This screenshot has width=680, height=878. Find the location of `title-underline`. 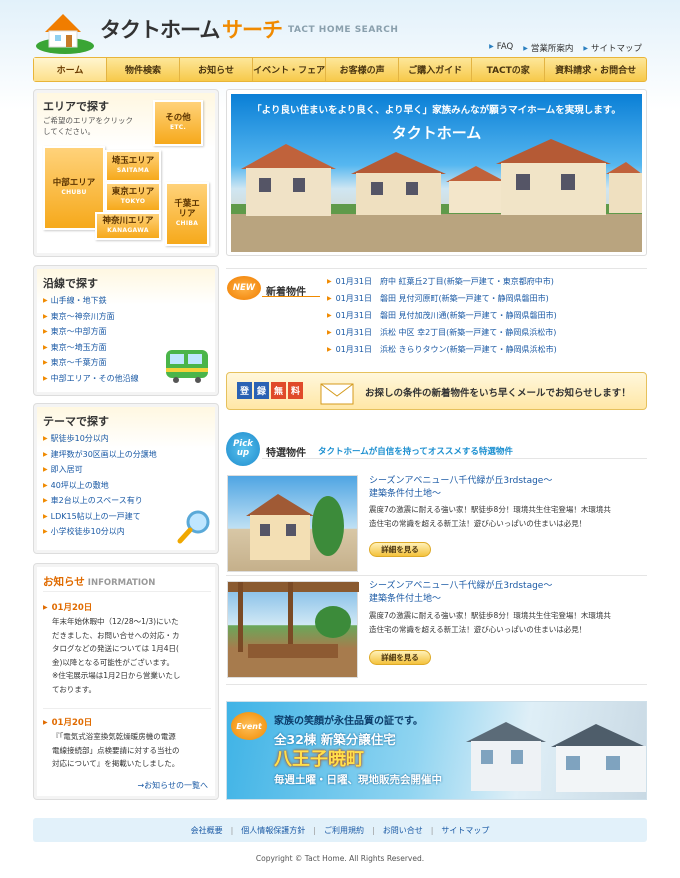

title-underline is located at coordinates (291, 296).